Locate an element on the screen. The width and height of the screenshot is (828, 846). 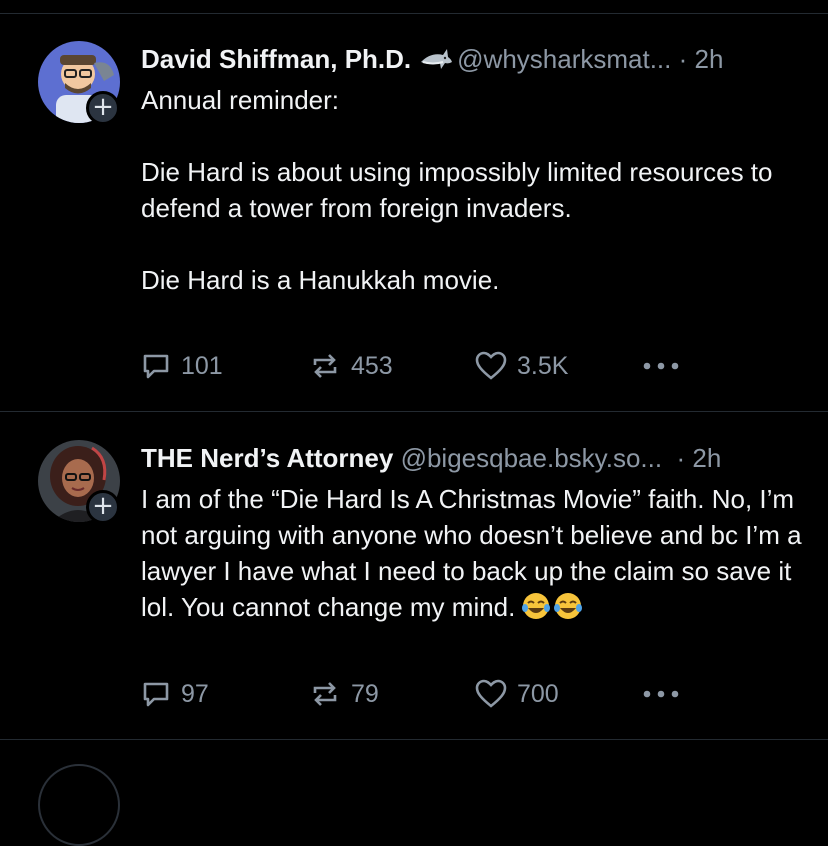
like-button: 700 is located at coordinates (517, 694).